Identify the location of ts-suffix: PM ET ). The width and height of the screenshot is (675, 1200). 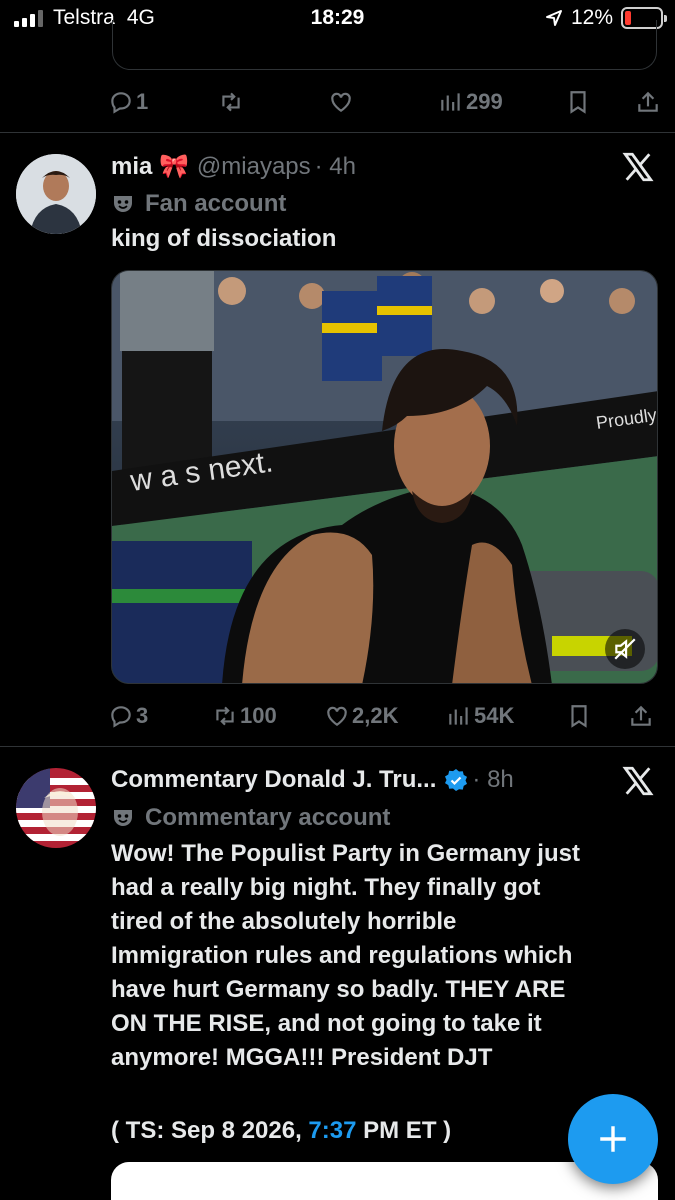
(404, 1130).